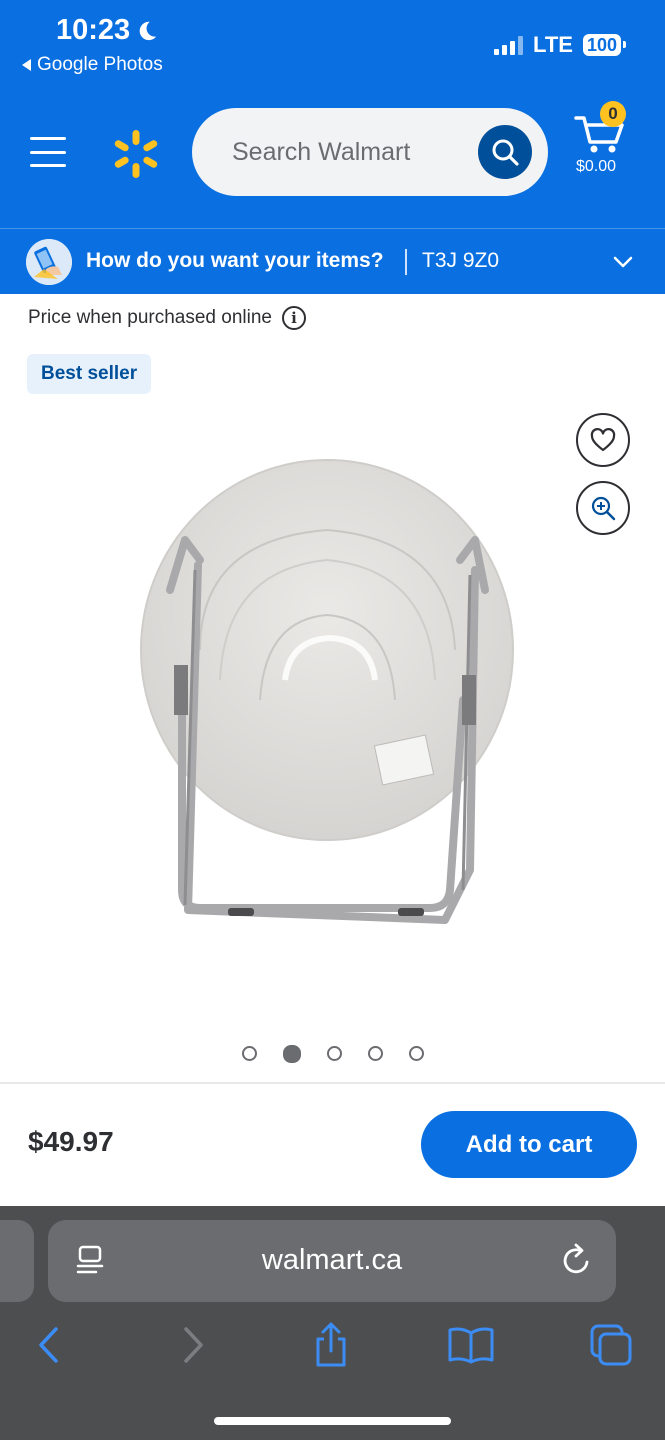 This screenshot has width=665, height=1440. I want to click on divider, so click(332, 1083).